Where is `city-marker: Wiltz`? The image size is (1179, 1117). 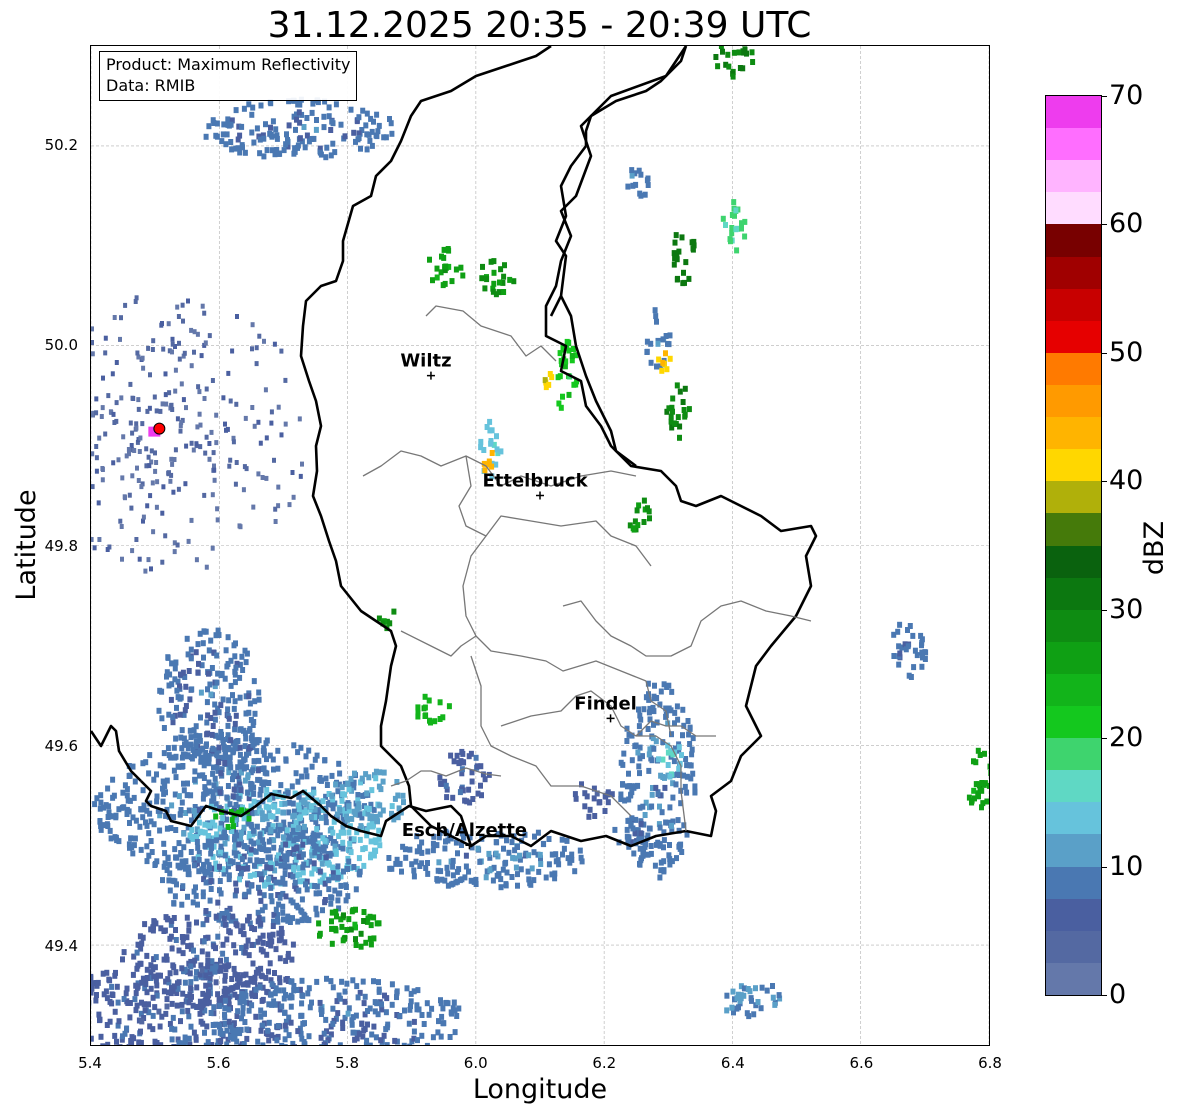 city-marker: Wiltz is located at coordinates (426, 365).